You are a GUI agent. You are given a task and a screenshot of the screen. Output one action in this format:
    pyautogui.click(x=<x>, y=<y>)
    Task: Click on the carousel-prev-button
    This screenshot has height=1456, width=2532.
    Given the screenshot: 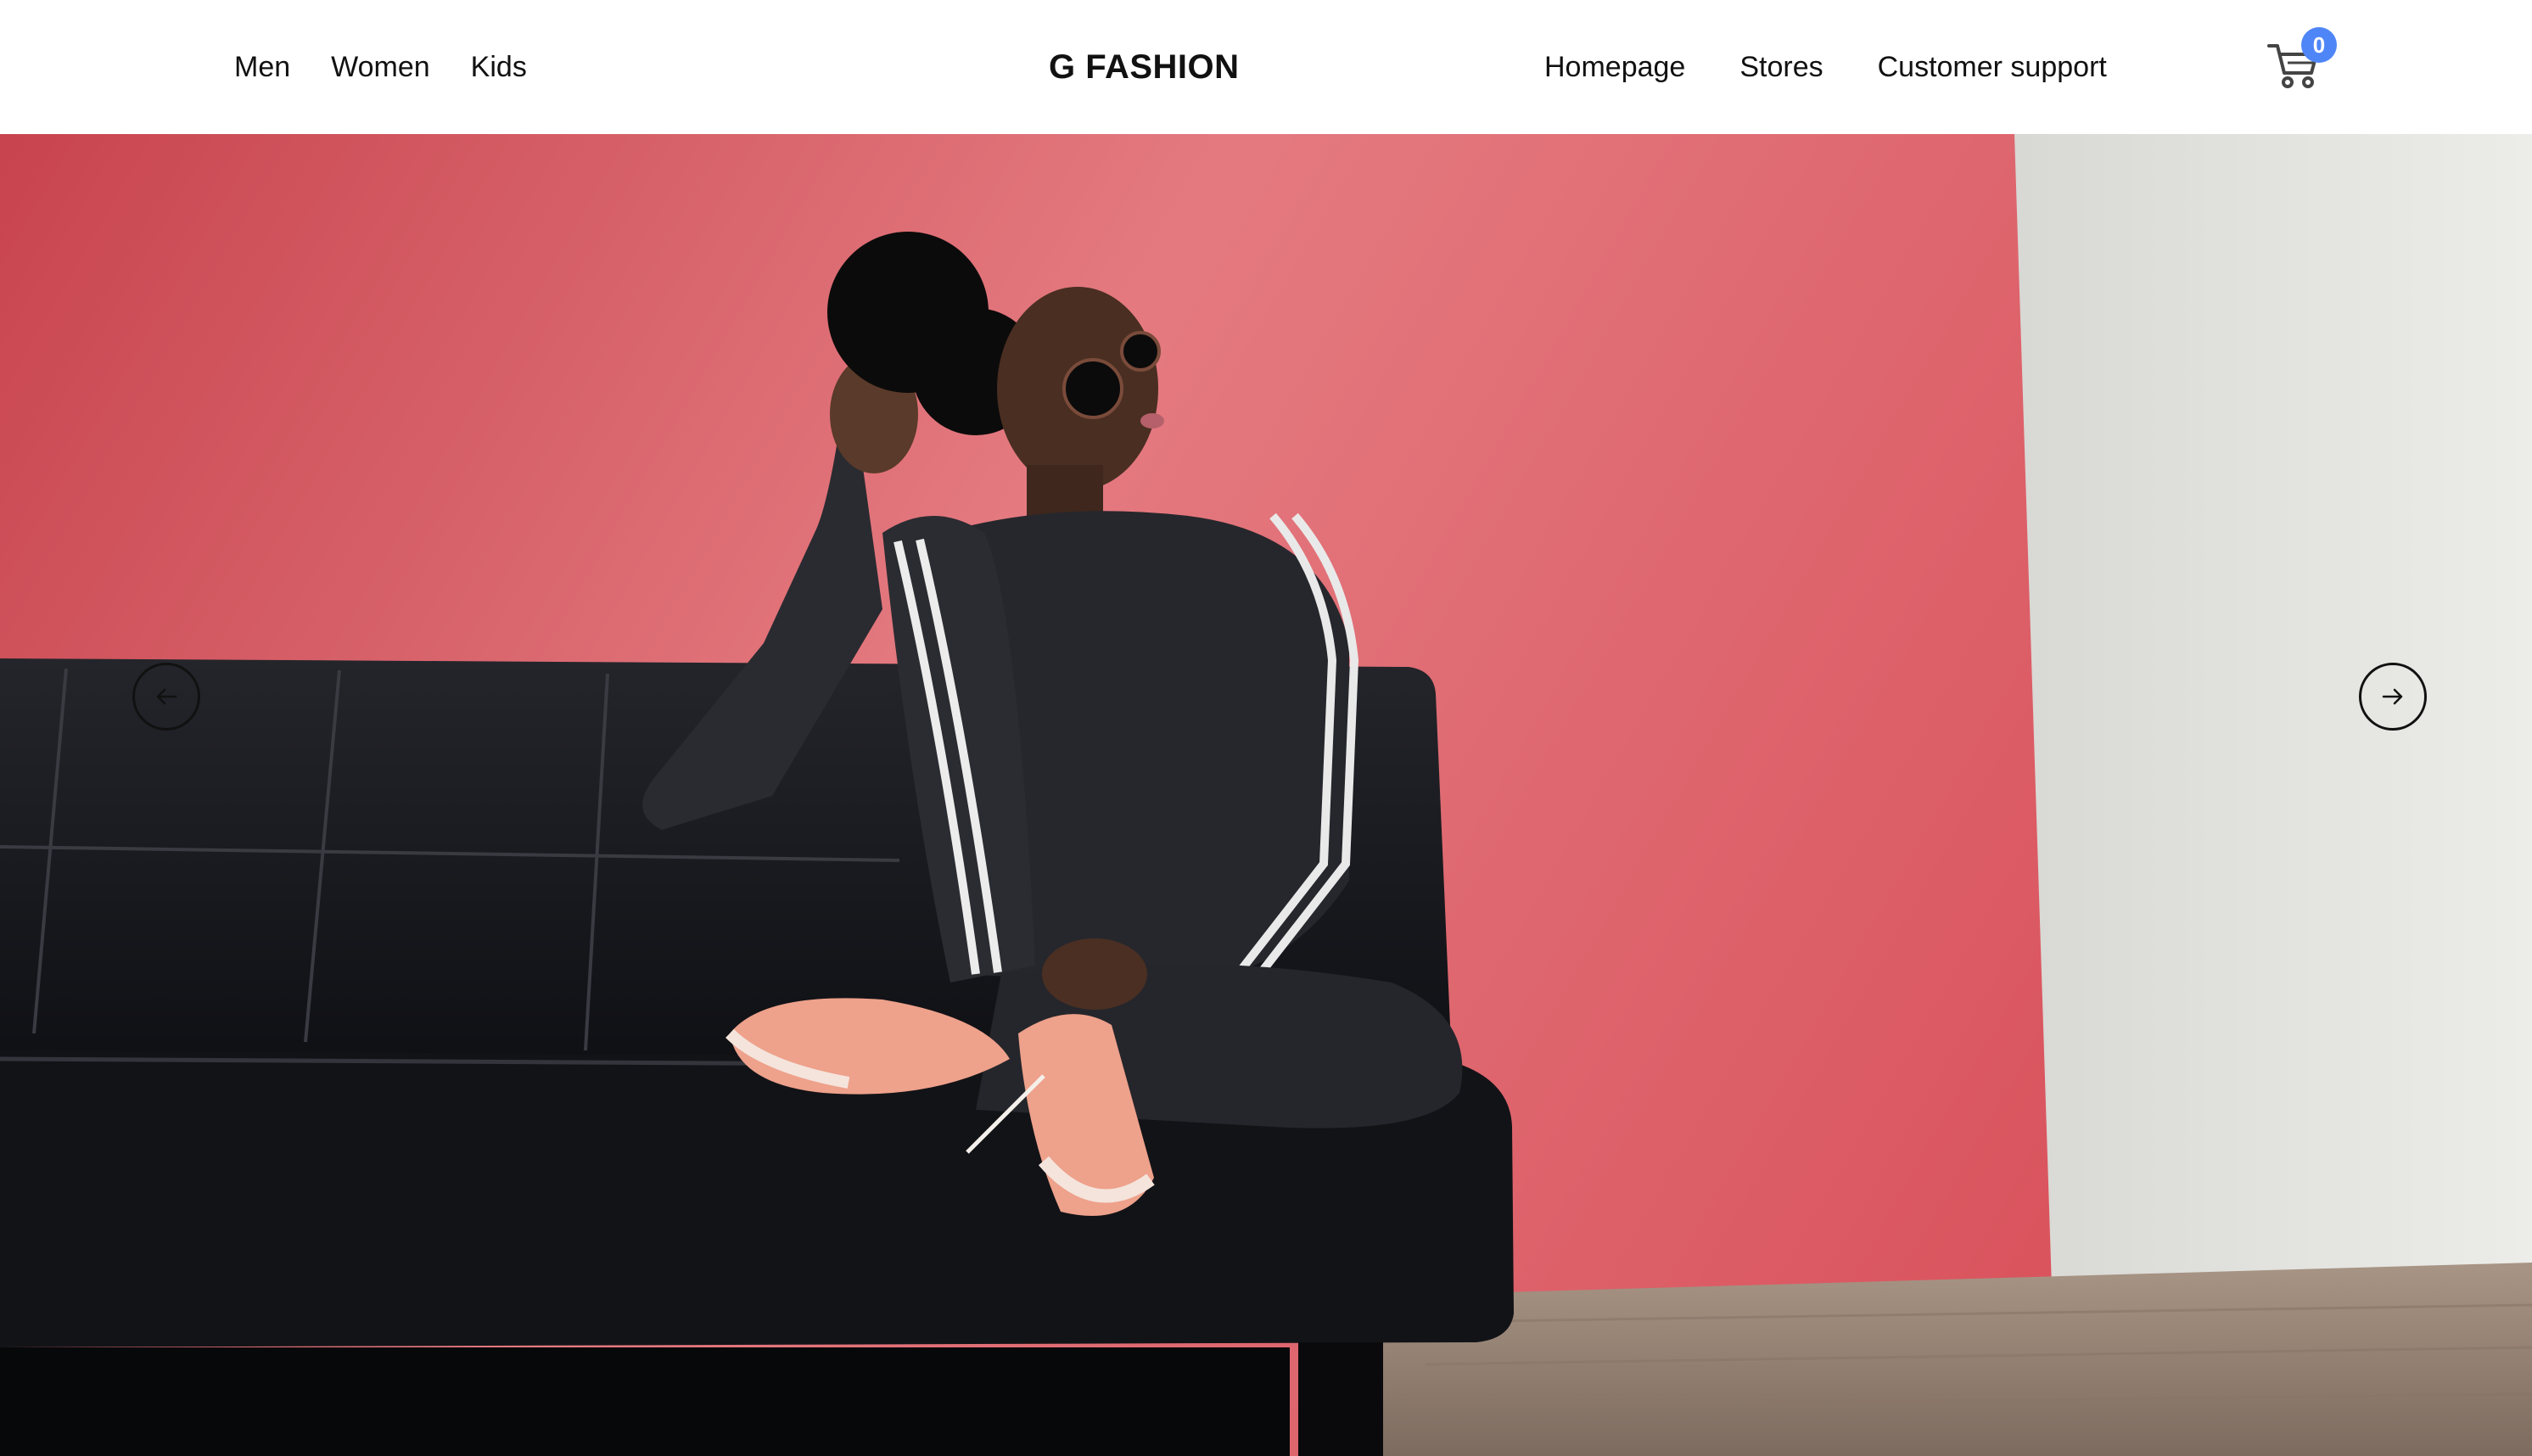 What is the action you would take?
    pyautogui.click(x=166, y=697)
    